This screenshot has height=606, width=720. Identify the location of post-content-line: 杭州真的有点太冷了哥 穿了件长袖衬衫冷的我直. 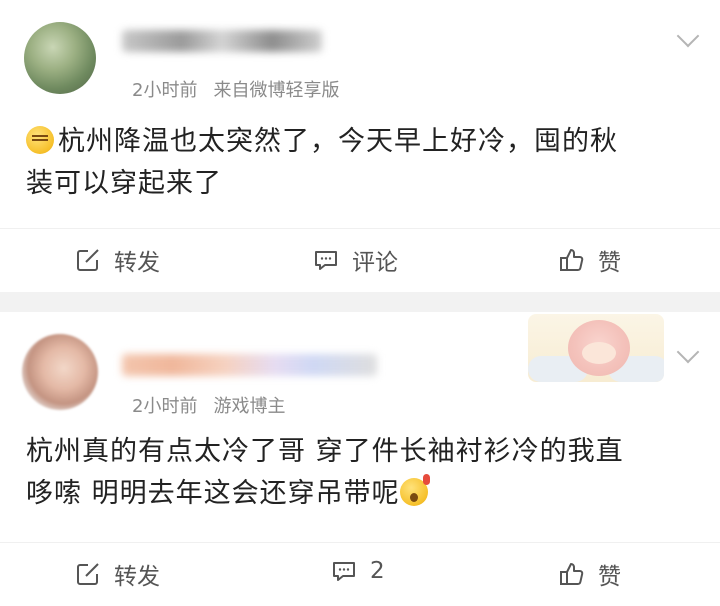
(325, 451).